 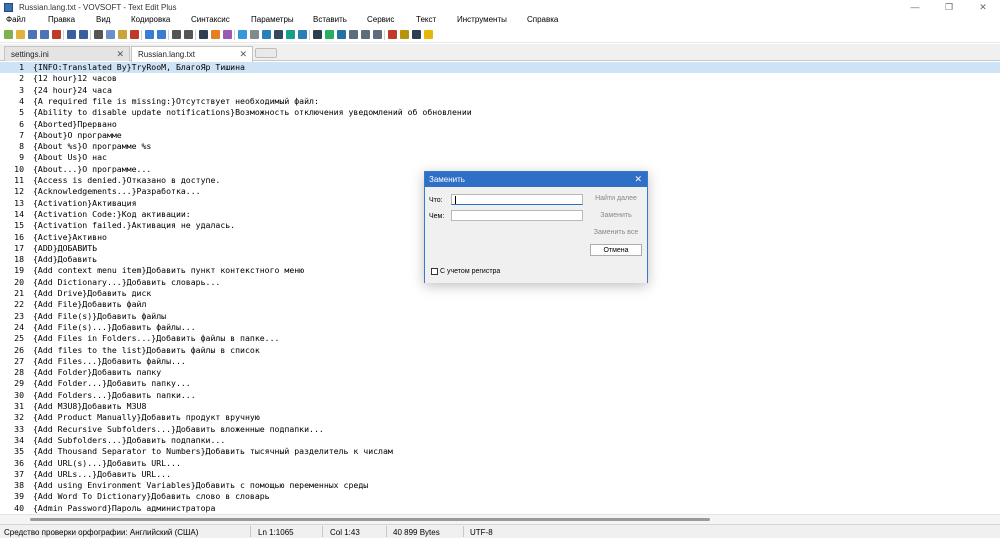 What do you see at coordinates (126, 180) in the screenshot?
I see `line-text: {Access is denied.}Отказано в доступе.` at bounding box center [126, 180].